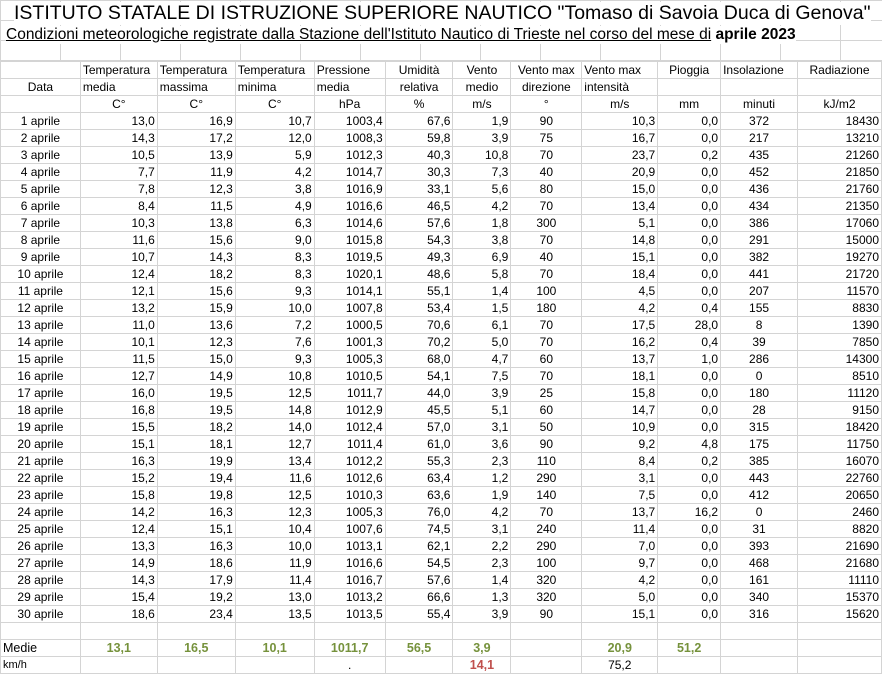 The height and width of the screenshot is (674, 882). I want to click on data-cell: 11,4, so click(620, 529).